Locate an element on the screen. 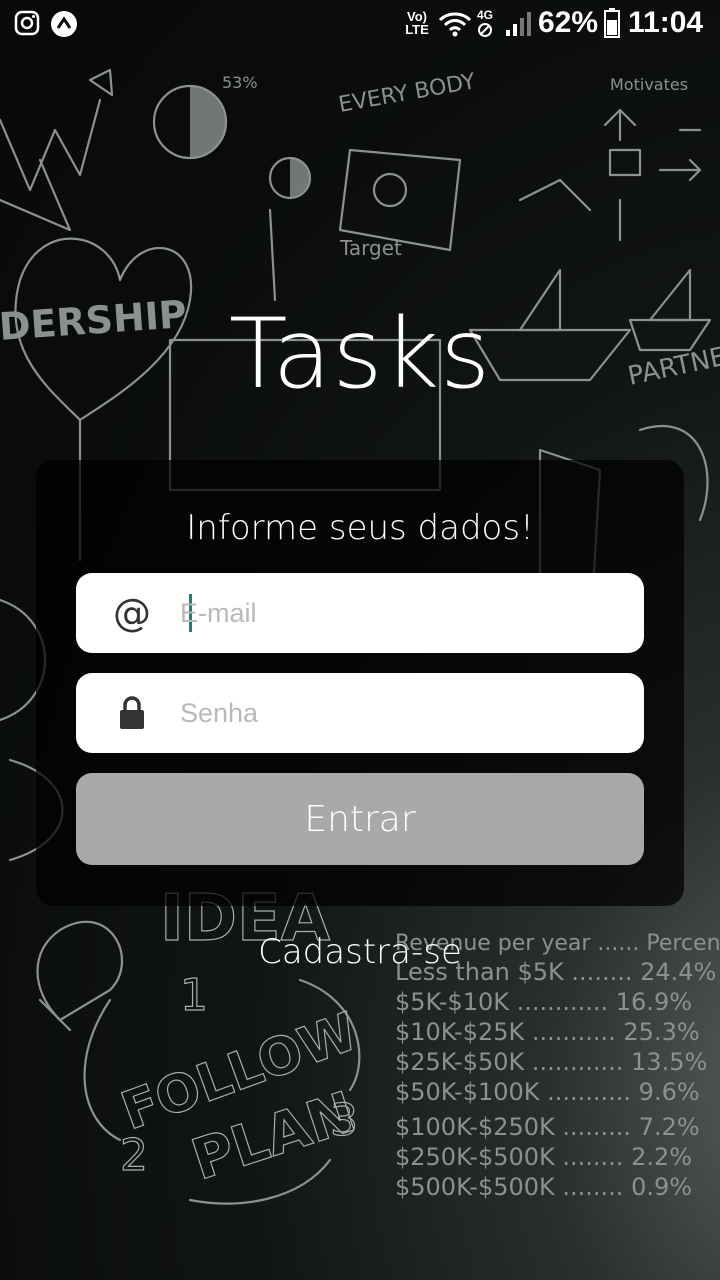  svg-text: 3 is located at coordinates (344, 1120).